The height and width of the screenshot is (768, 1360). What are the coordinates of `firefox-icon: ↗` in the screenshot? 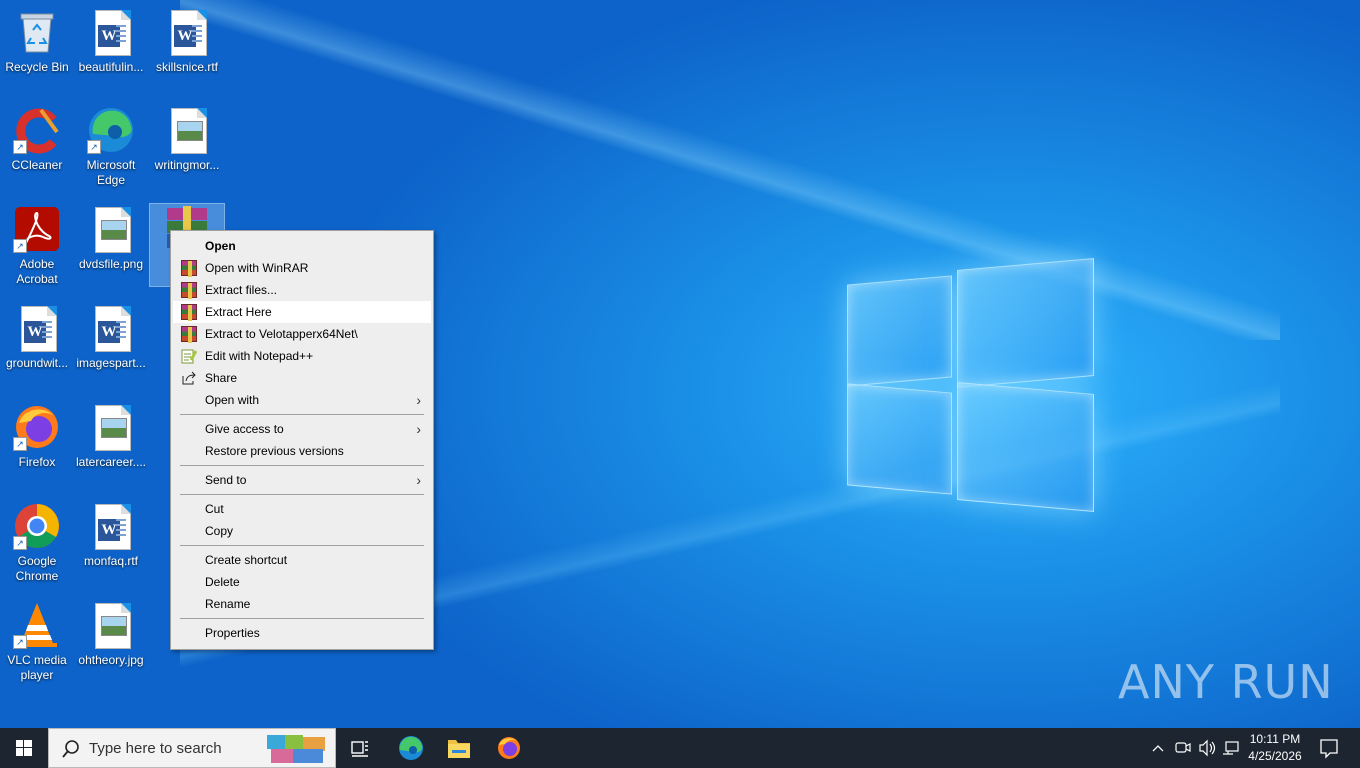 It's located at (37, 427).